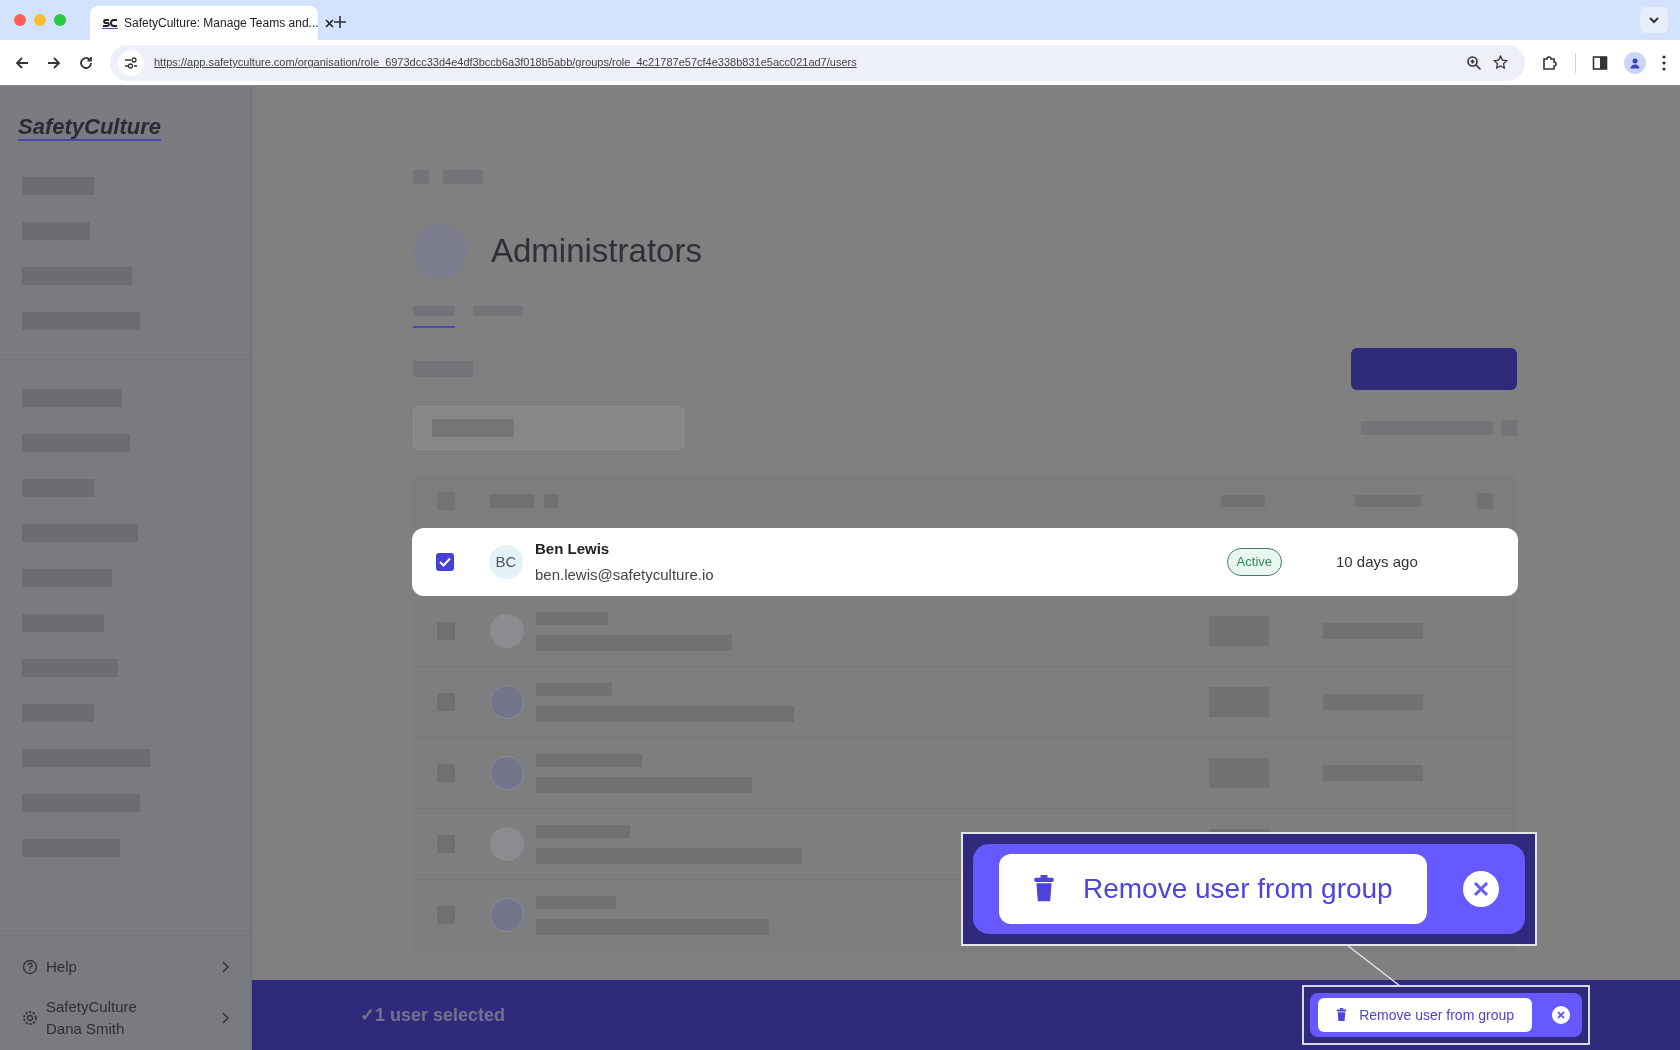  Describe the element at coordinates (433, 1015) in the screenshot. I see `selection-count: ✓1 user selected` at that location.